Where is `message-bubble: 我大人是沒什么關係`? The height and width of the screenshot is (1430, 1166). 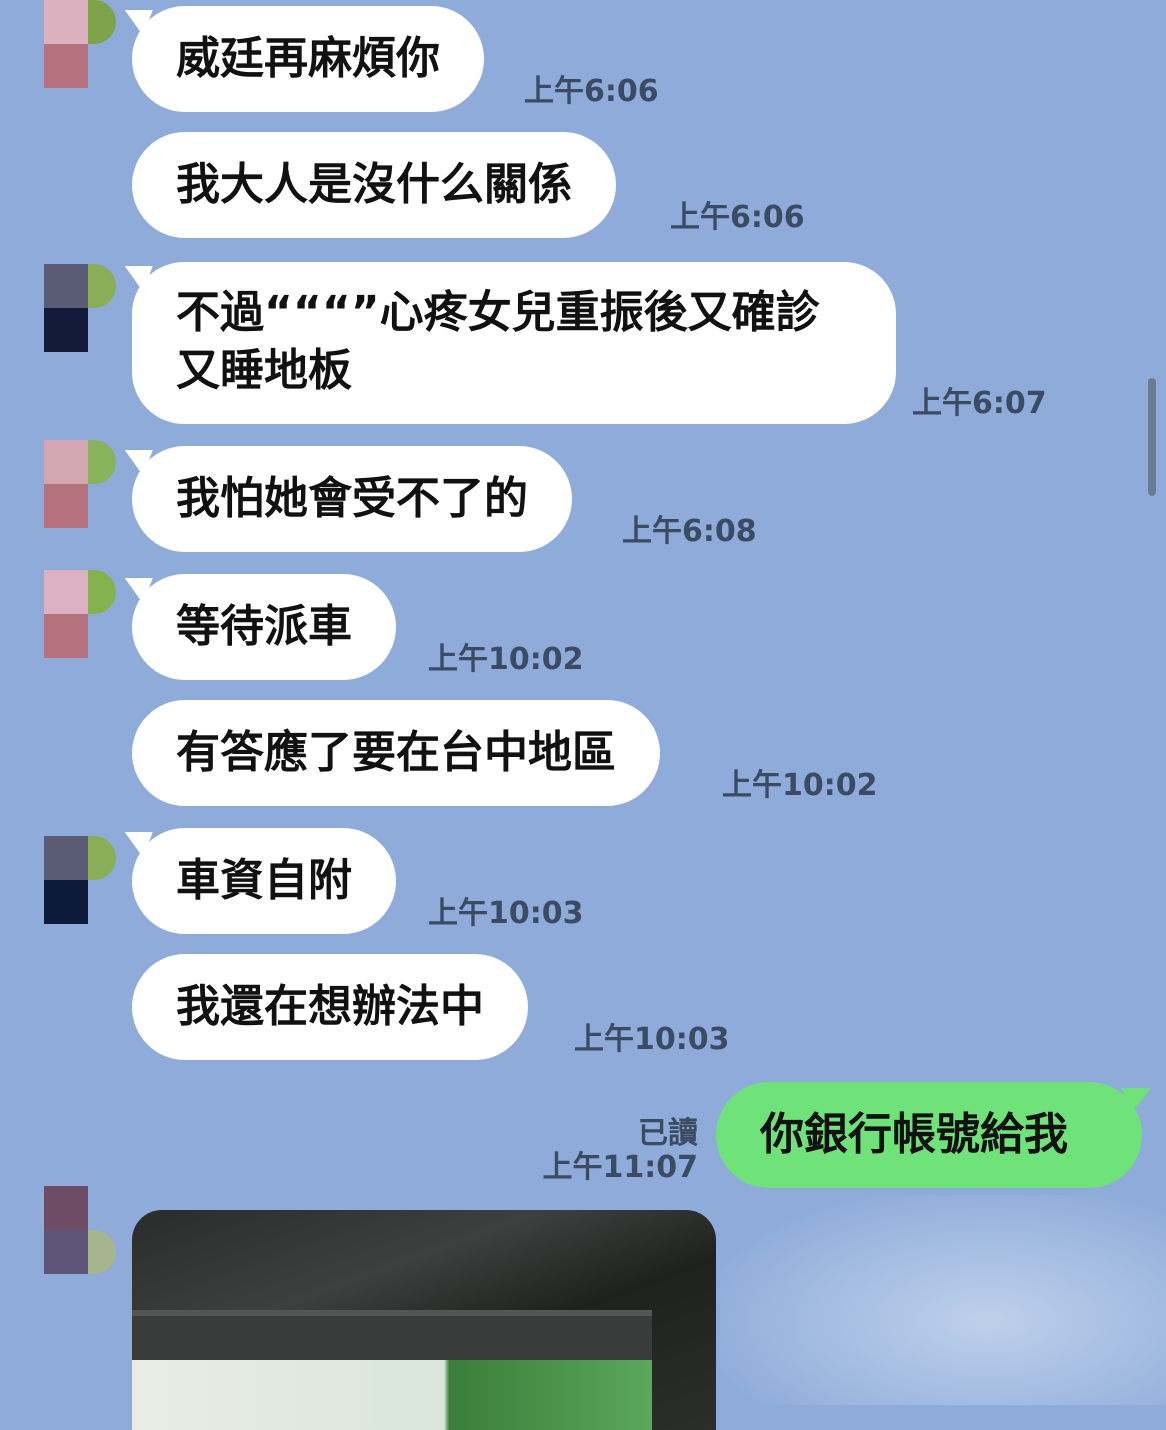
message-bubble: 我大人是沒什么關係 is located at coordinates (374, 185).